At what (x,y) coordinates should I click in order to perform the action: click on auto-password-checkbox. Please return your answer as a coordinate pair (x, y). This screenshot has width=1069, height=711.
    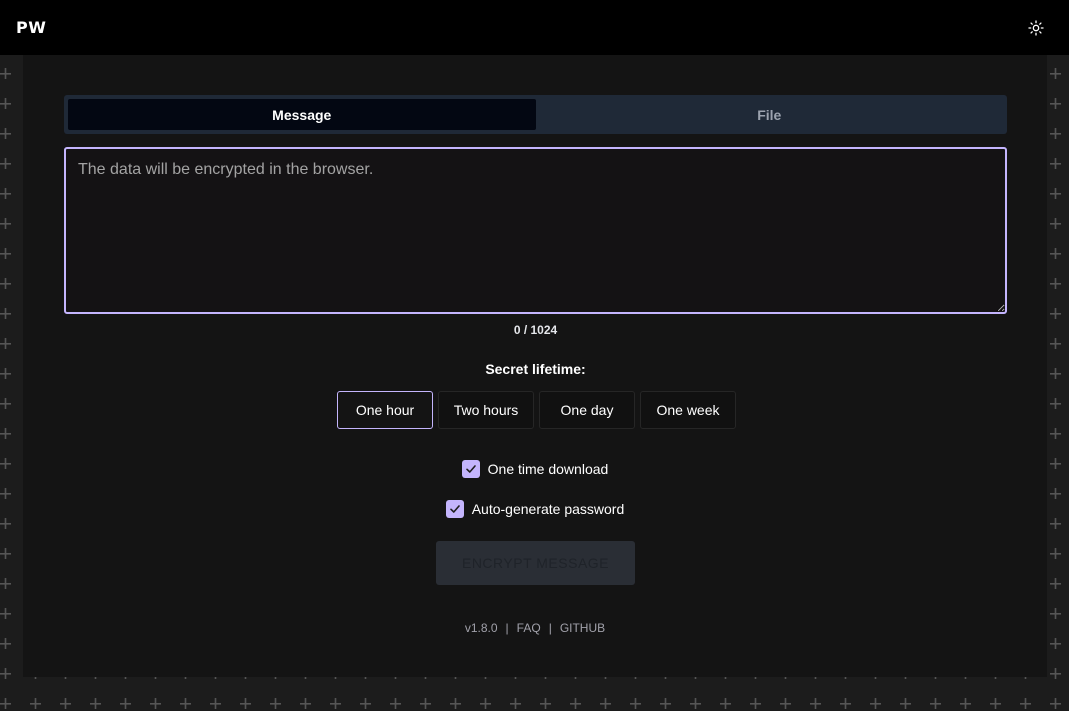
    Looking at the image, I should click on (454, 509).